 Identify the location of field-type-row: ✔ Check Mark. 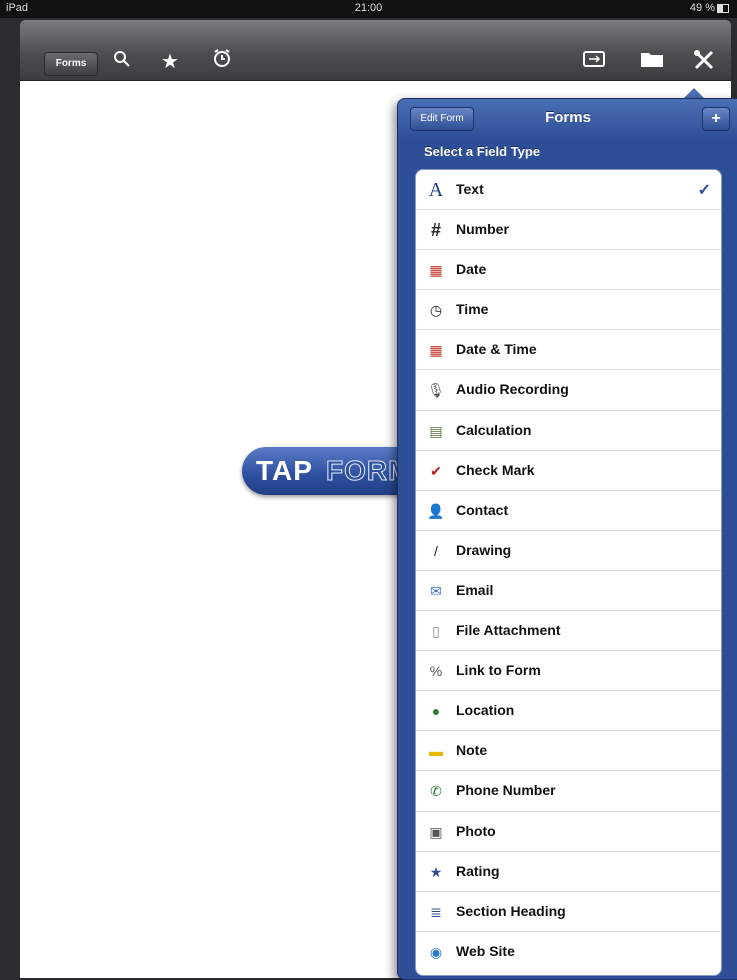
(568, 471).